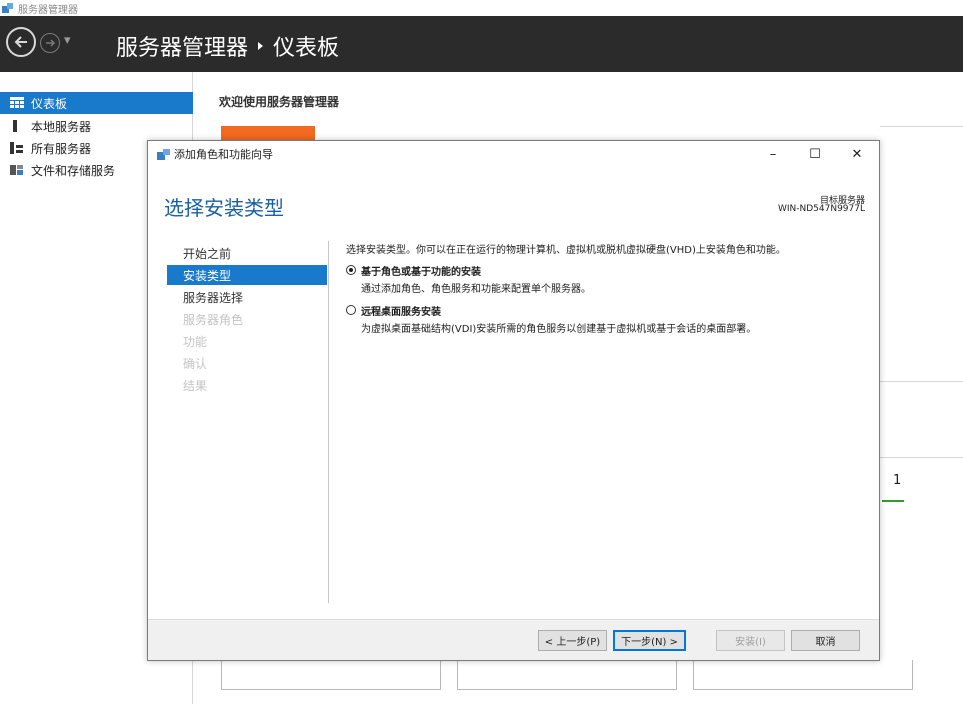 The width and height of the screenshot is (963, 704). Describe the element at coordinates (223, 154) in the screenshot. I see `dialog-title: 添加角色和功能向导` at that location.